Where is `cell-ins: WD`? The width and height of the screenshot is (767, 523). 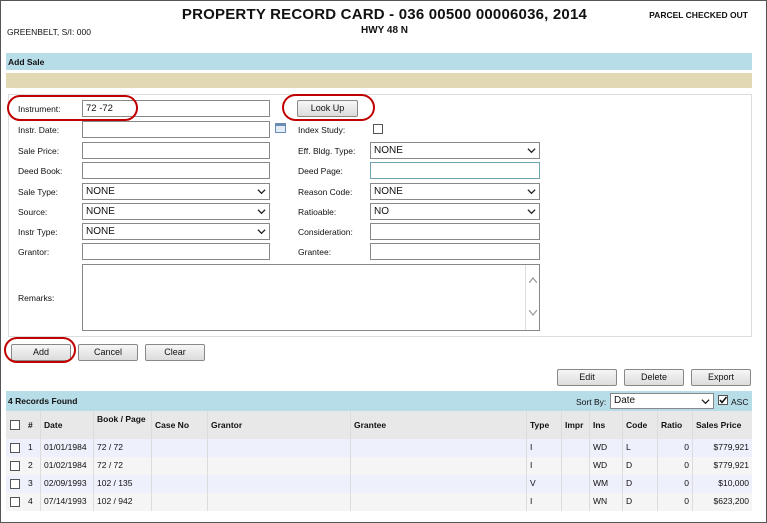
cell-ins: WD is located at coordinates (600, 465).